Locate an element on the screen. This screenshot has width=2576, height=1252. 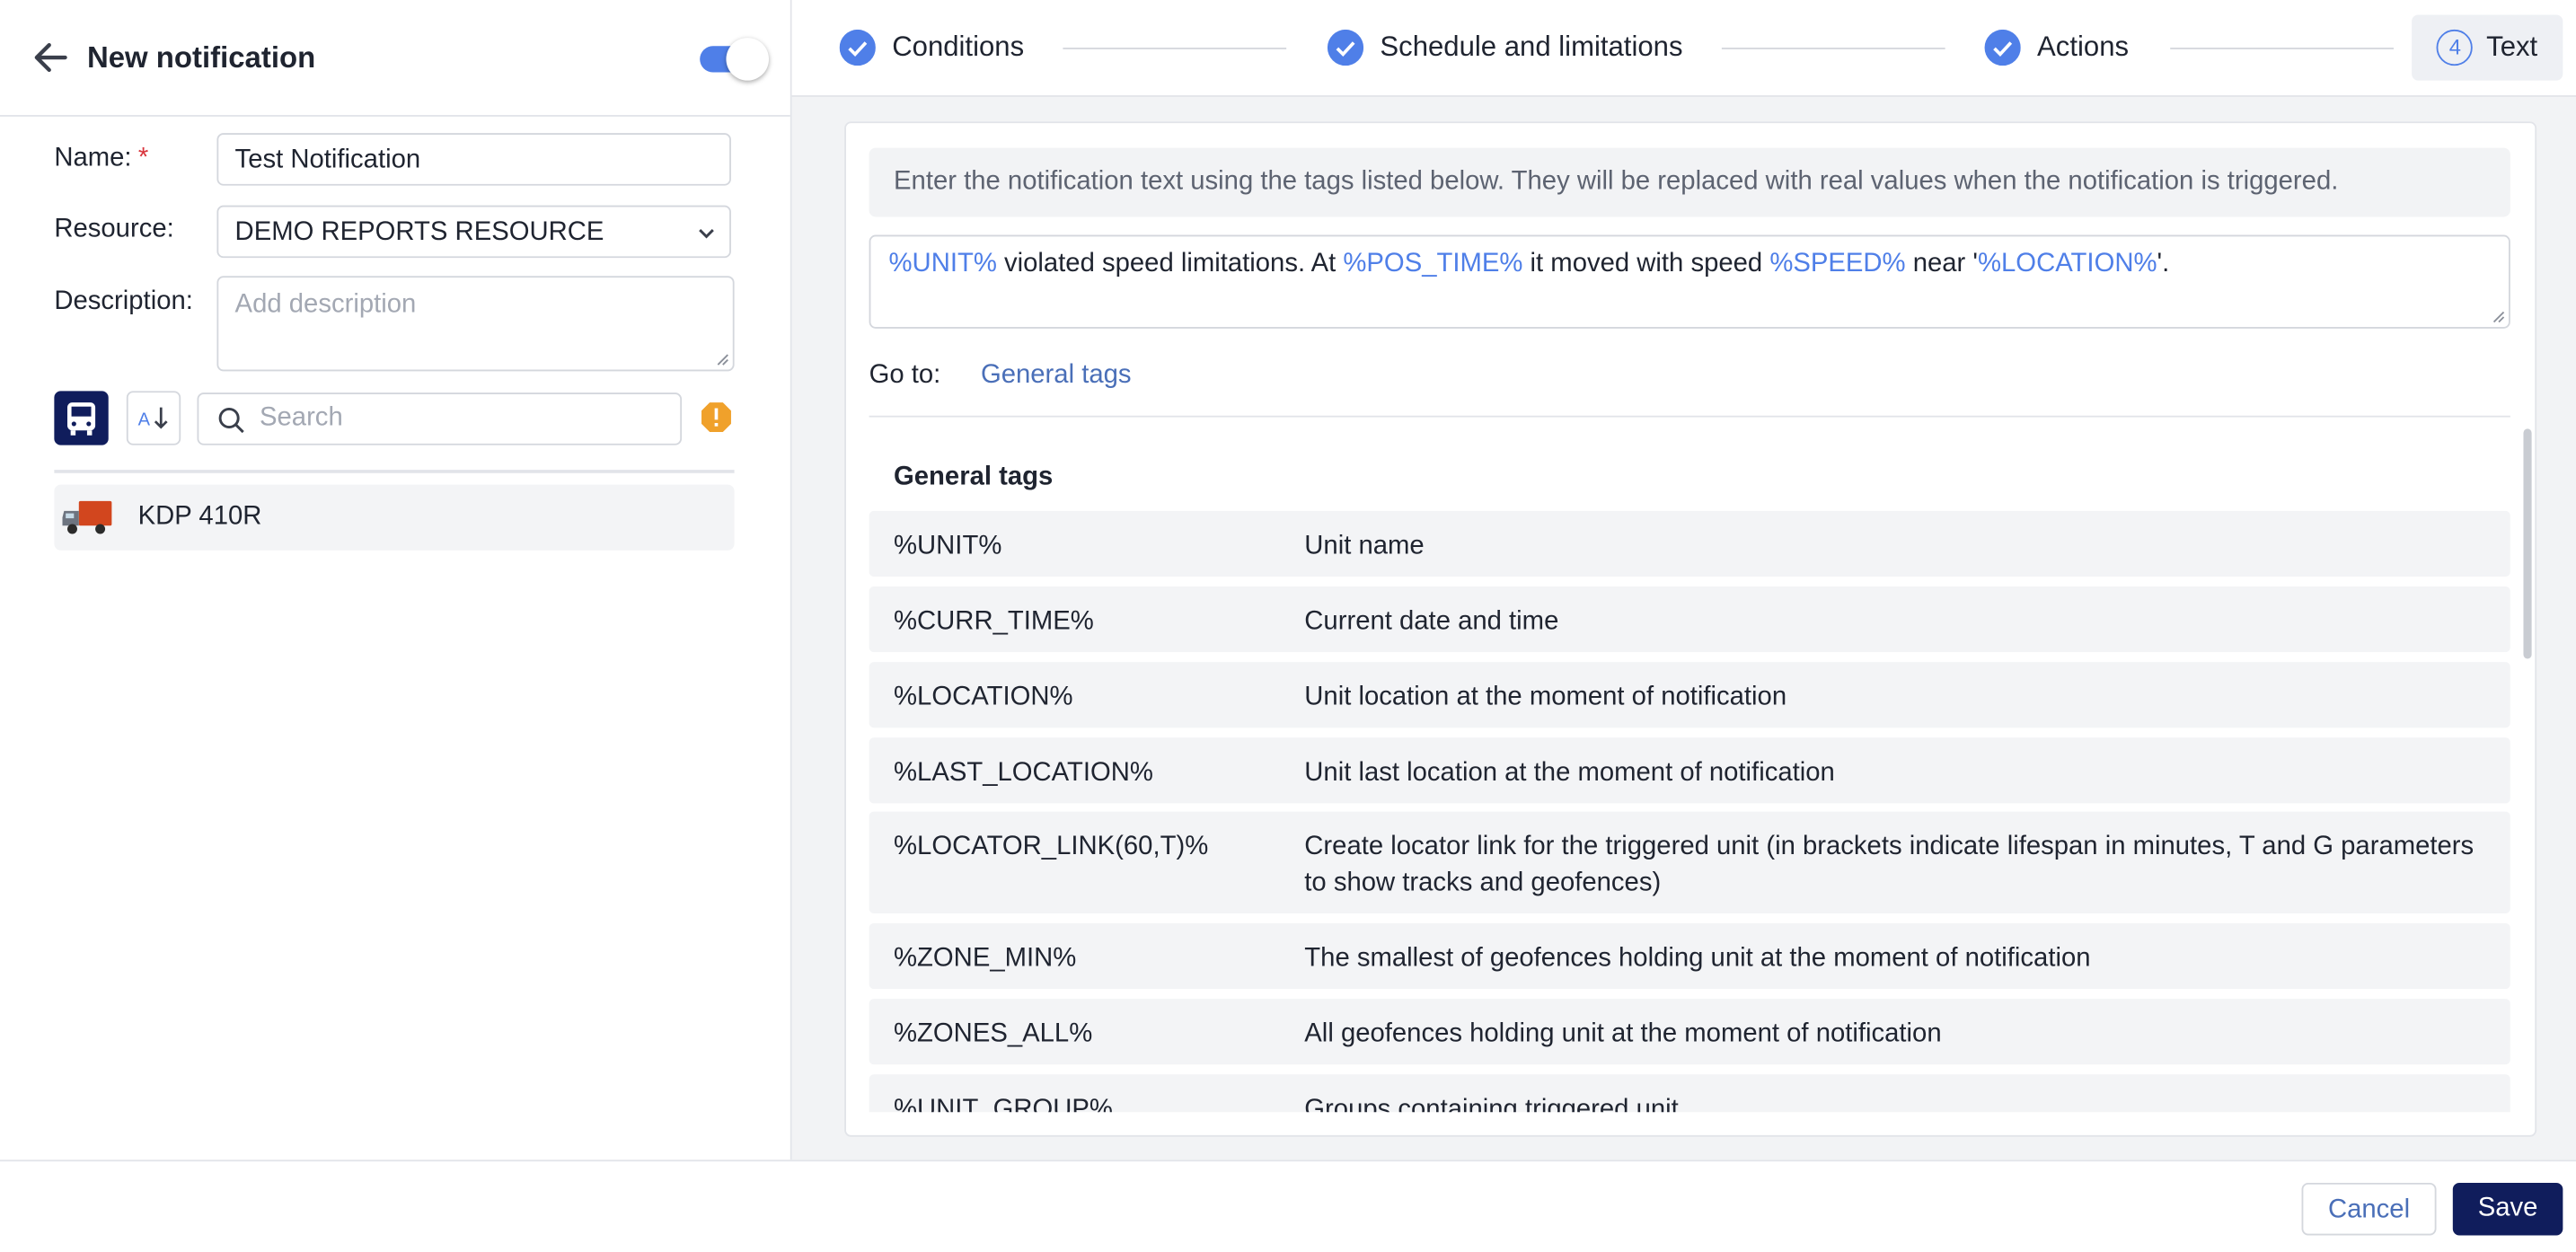
message-text: '. is located at coordinates (2163, 264).